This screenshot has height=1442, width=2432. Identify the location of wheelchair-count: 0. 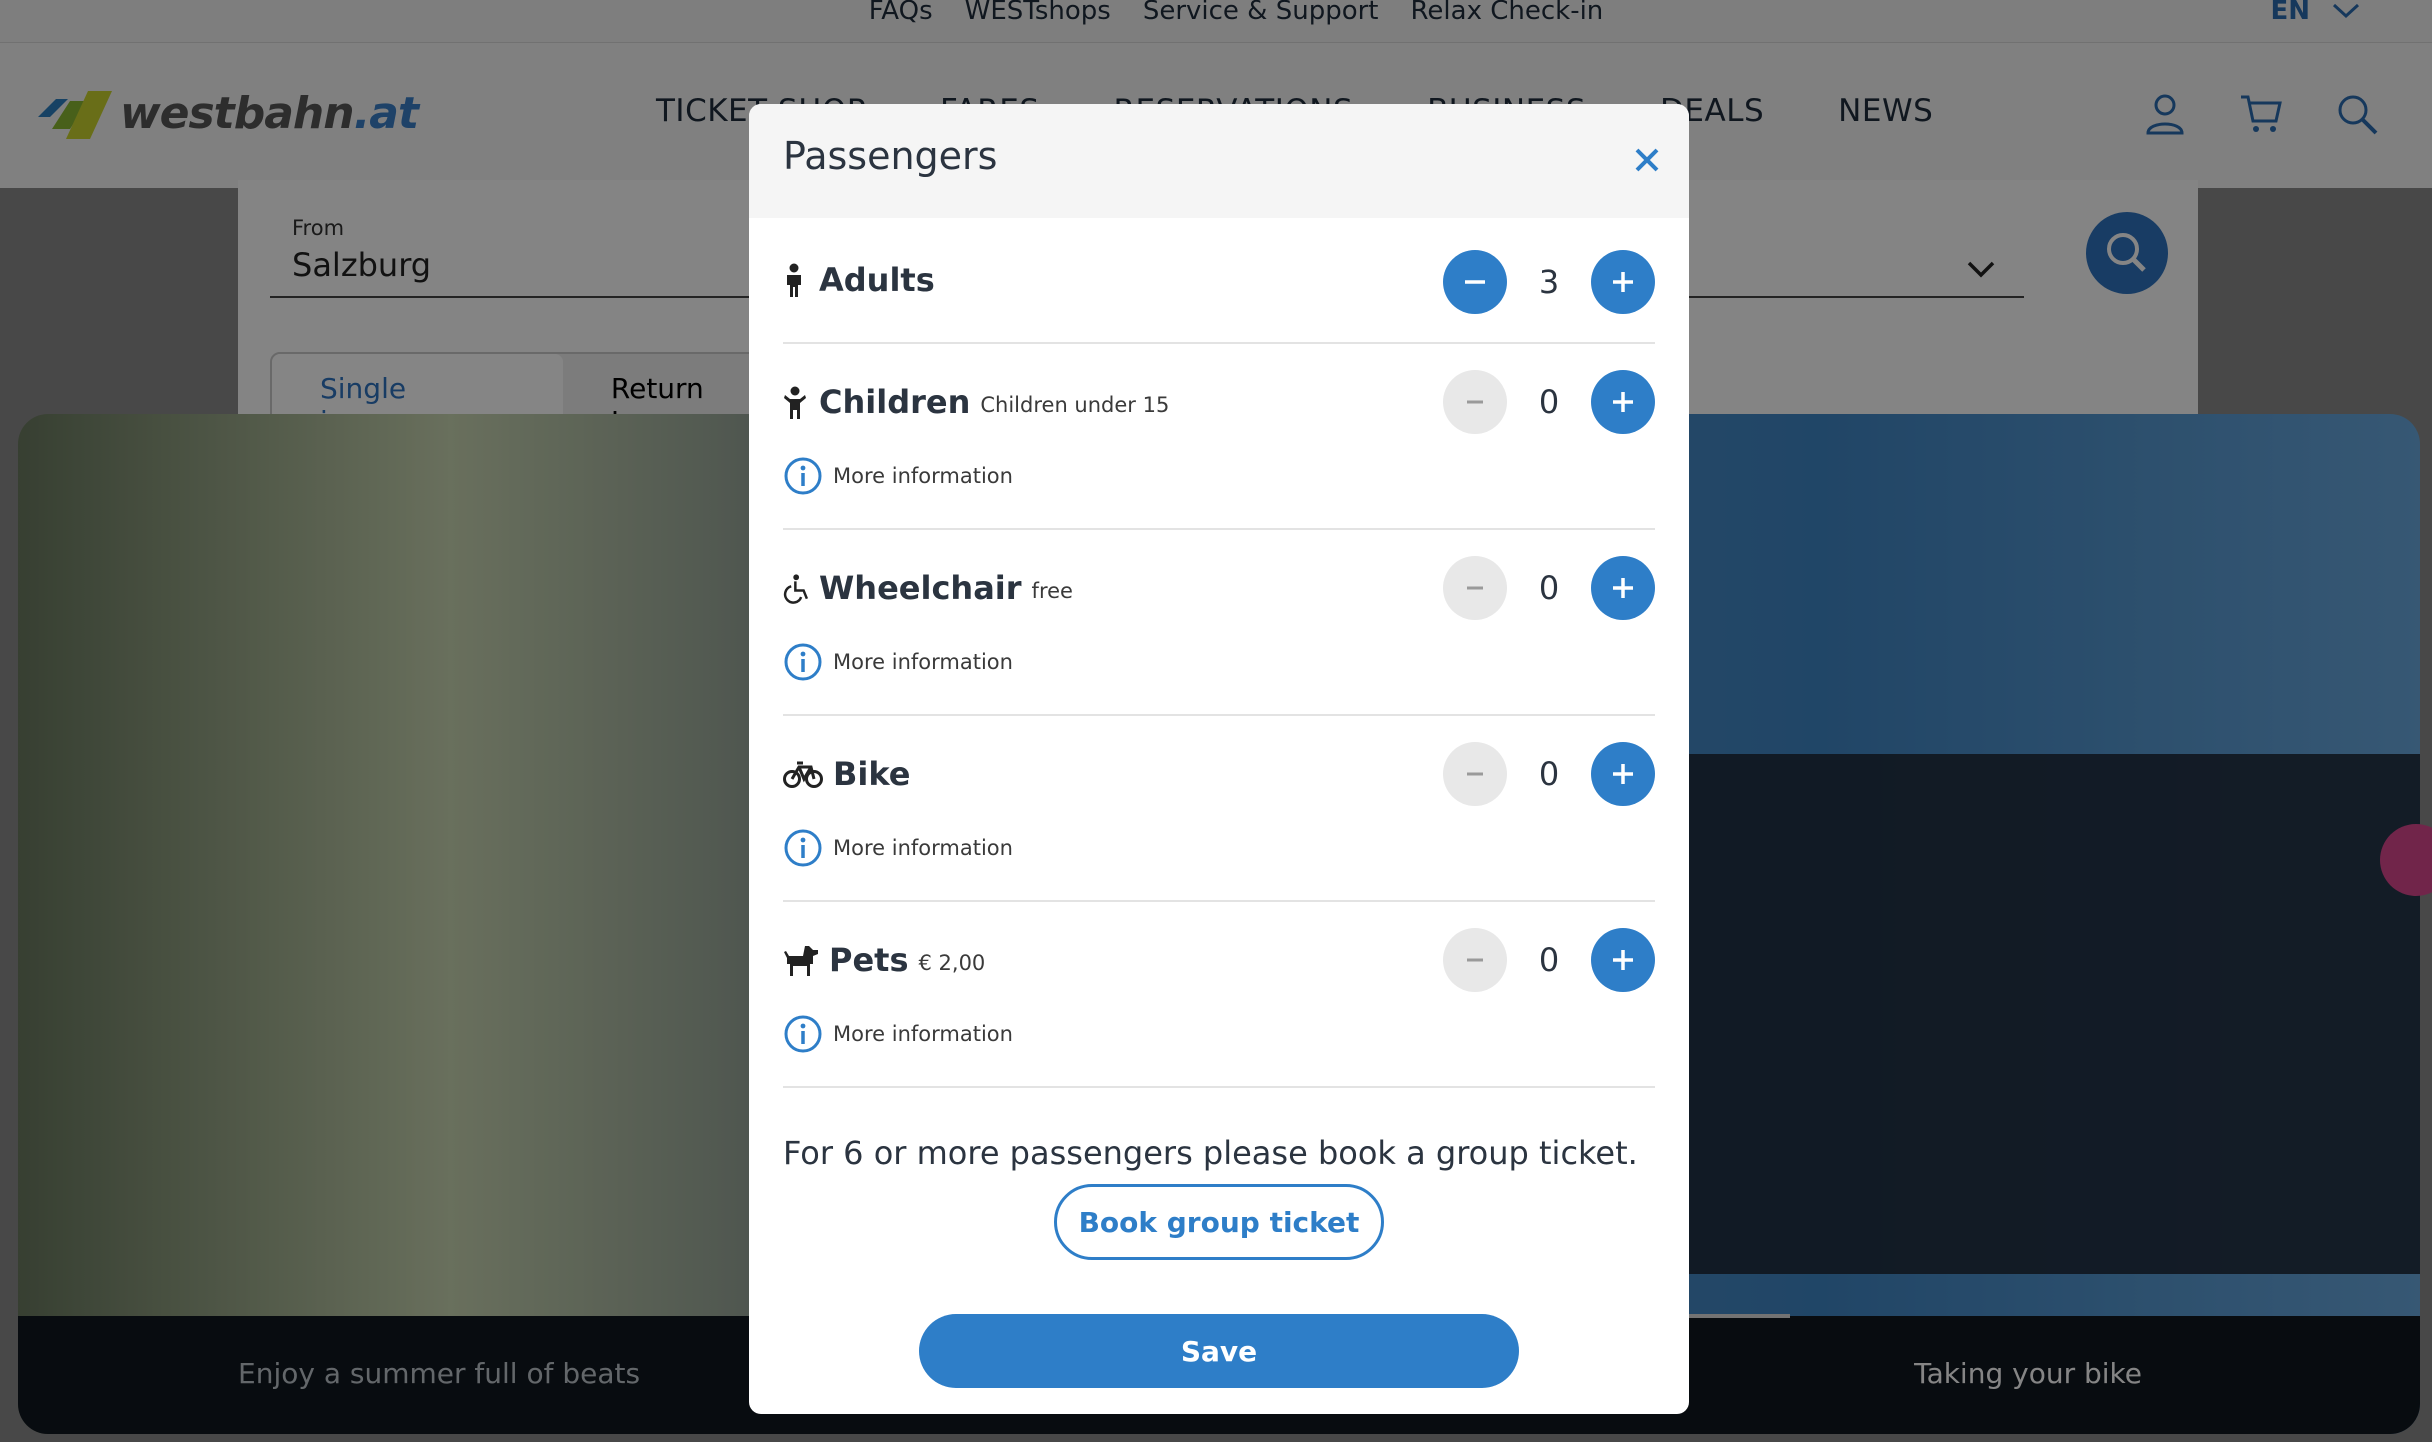
(1549, 588).